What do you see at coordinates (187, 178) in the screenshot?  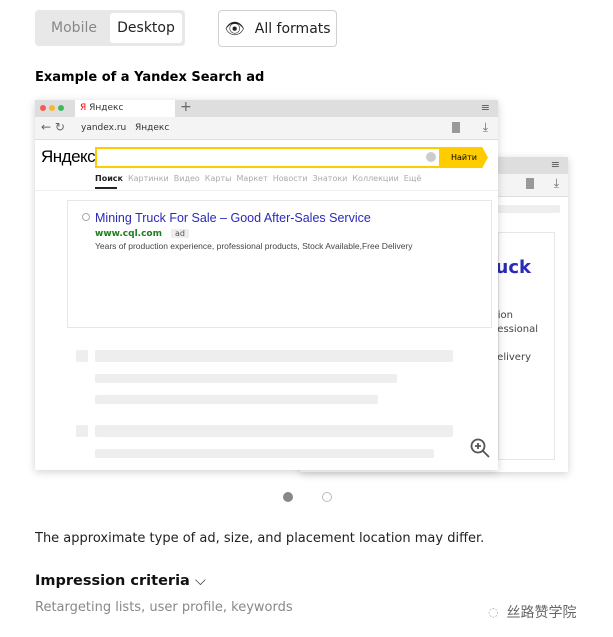 I see `search-nav-item: Видео` at bounding box center [187, 178].